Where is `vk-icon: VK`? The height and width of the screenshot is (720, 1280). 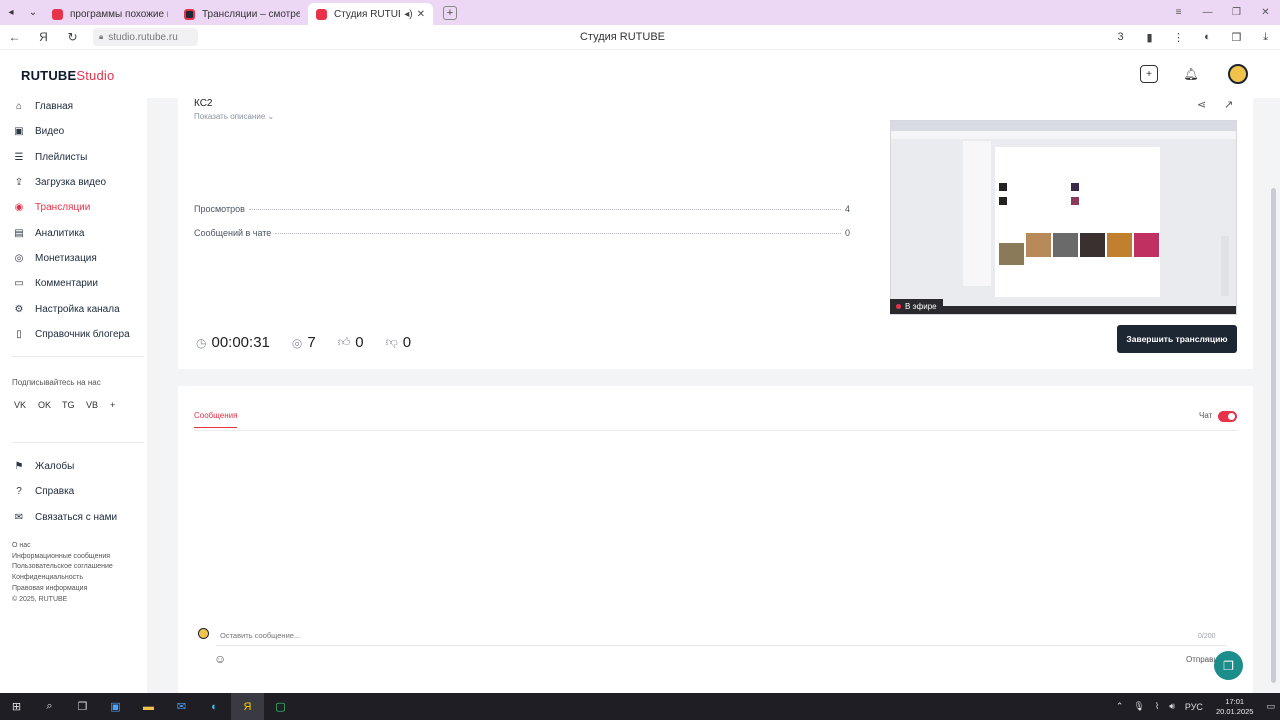
vk-icon: VK is located at coordinates (26, 405).